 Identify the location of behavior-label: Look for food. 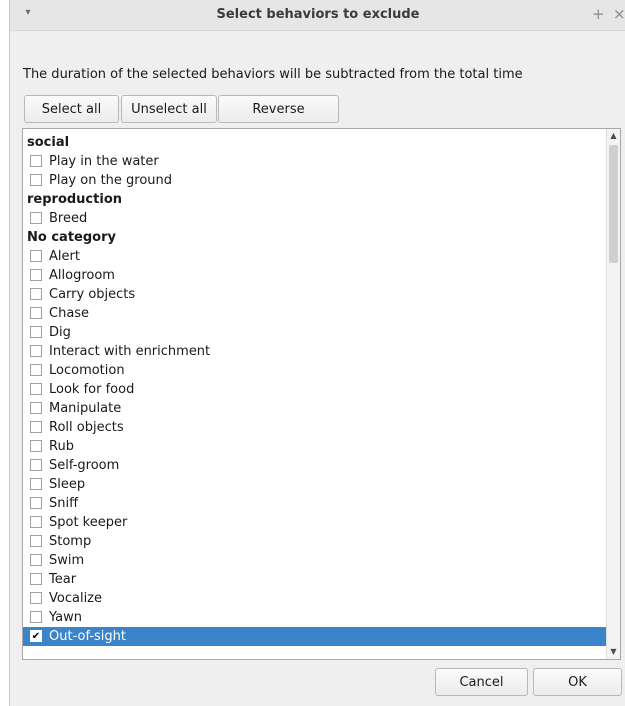
(92, 389).